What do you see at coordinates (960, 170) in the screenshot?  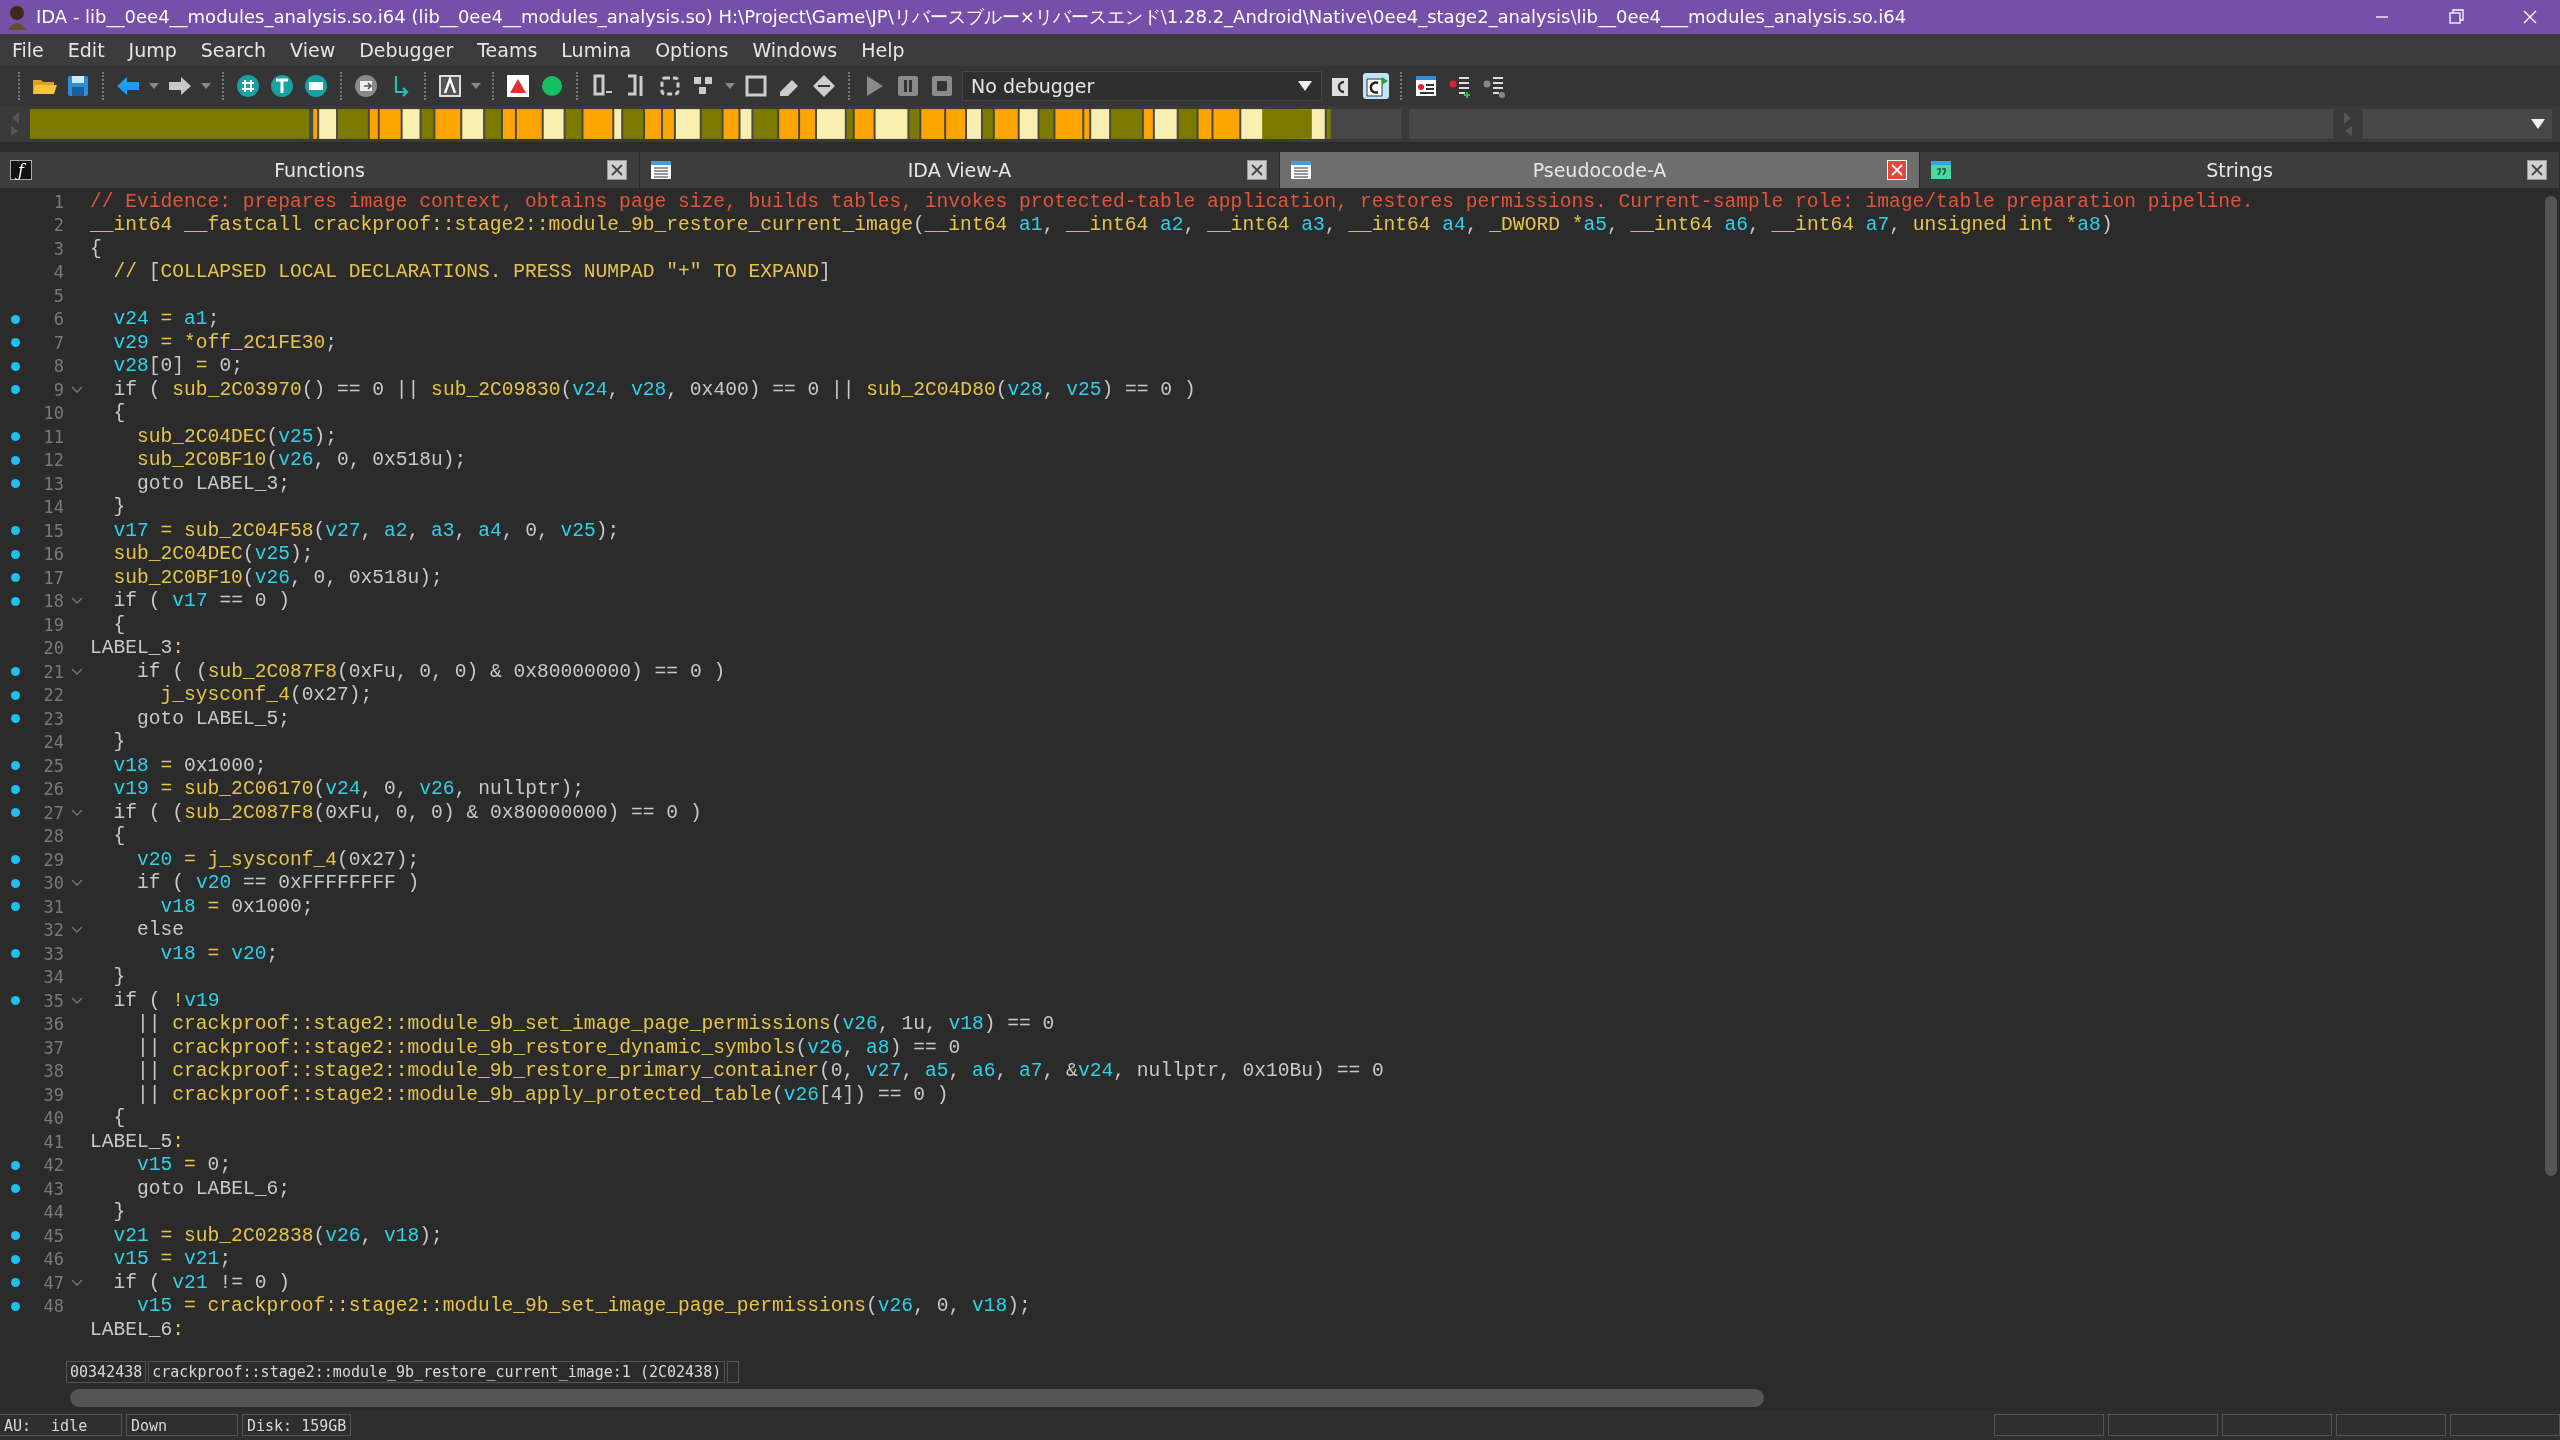 I see `tab: IDA View-A` at bounding box center [960, 170].